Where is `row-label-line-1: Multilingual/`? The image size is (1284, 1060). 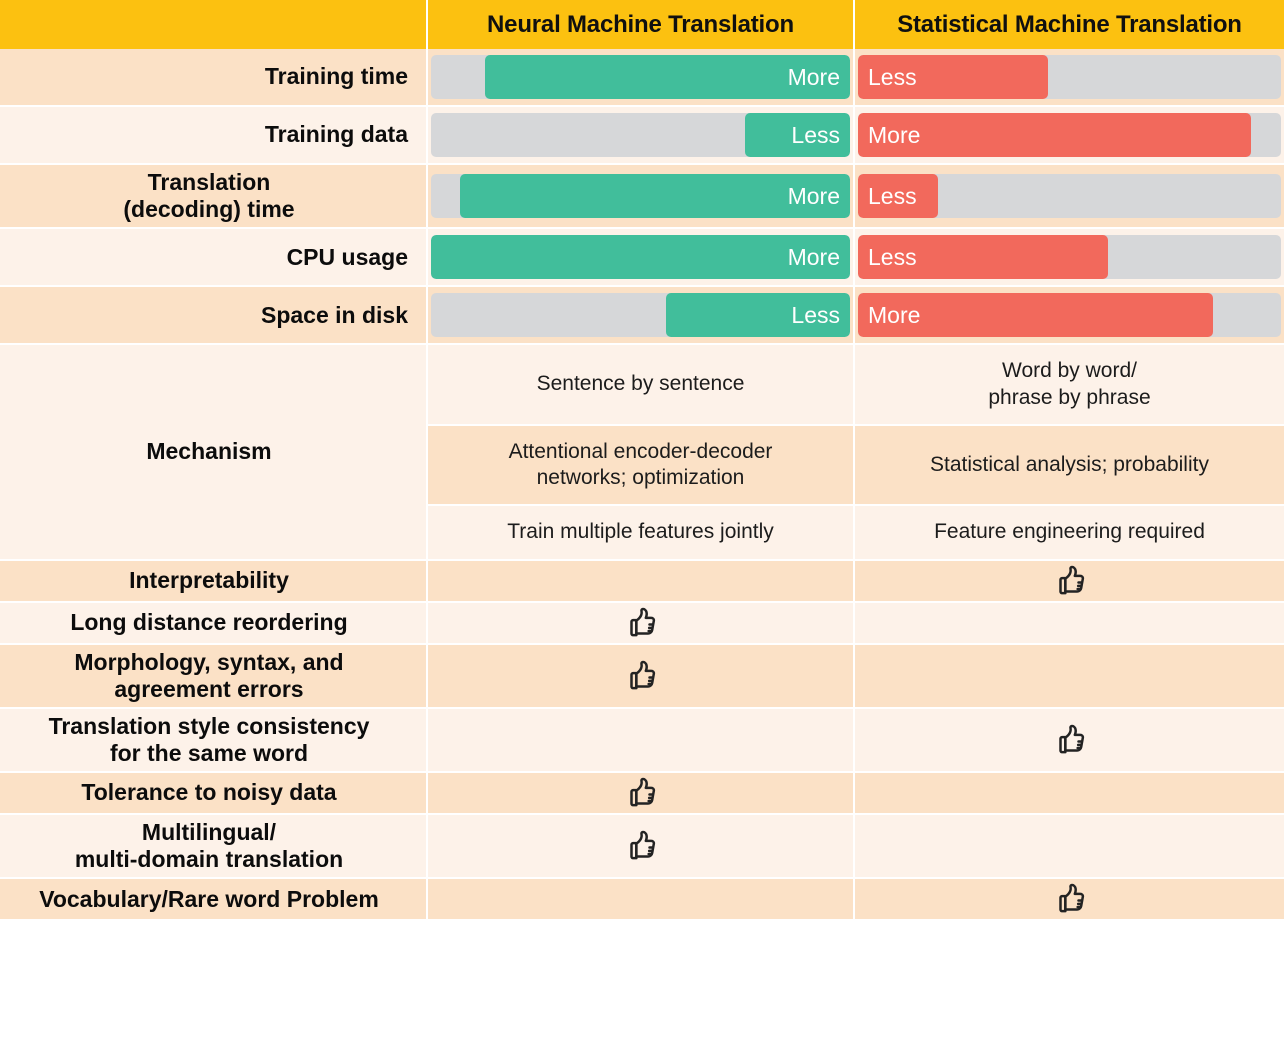
row-label-line-1: Multilingual/ is located at coordinates (209, 832).